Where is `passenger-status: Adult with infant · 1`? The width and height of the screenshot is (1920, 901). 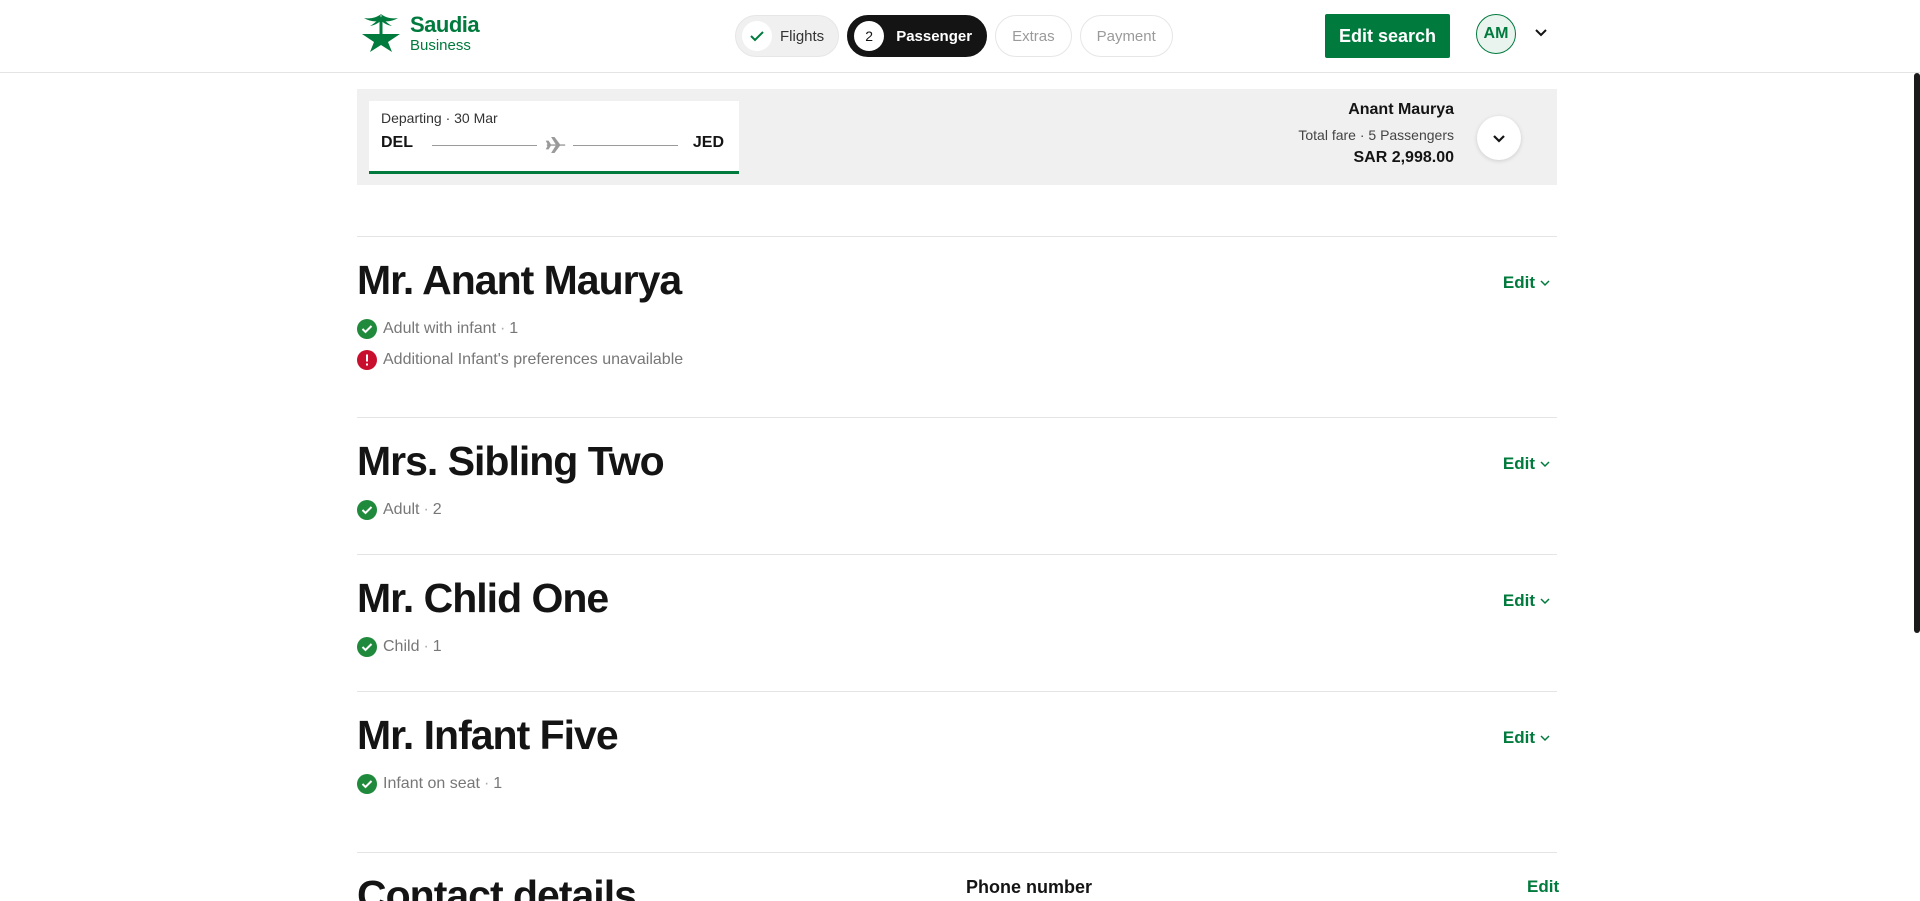 passenger-status: Adult with infant · 1 is located at coordinates (437, 329).